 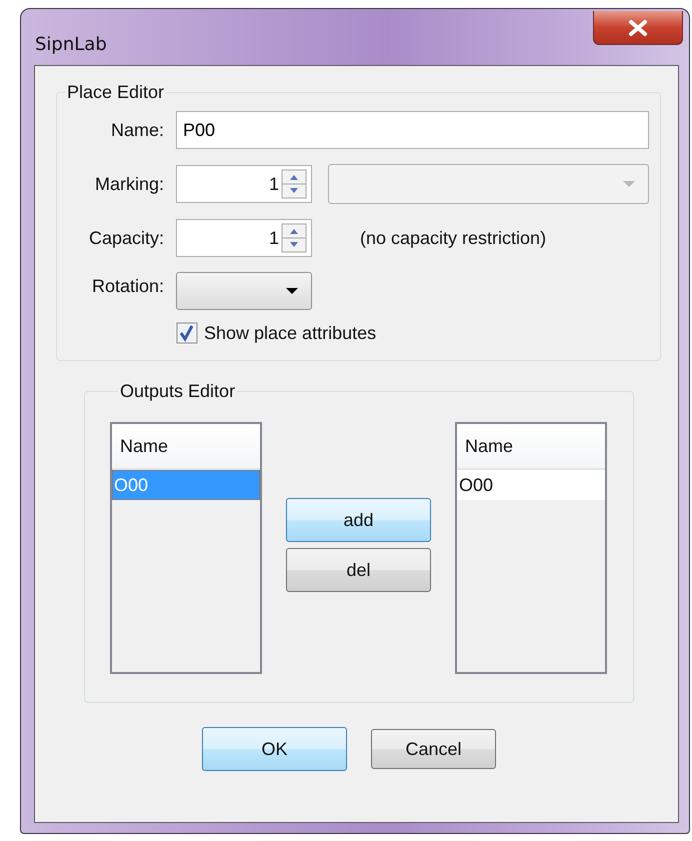 I want to click on close-button, so click(x=638, y=28).